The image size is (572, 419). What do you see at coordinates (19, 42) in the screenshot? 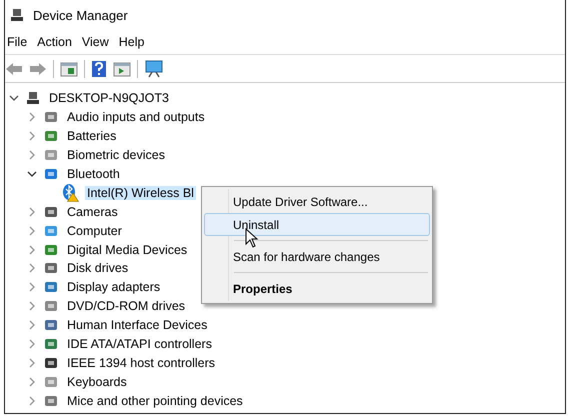
I see `menu-item: File` at bounding box center [19, 42].